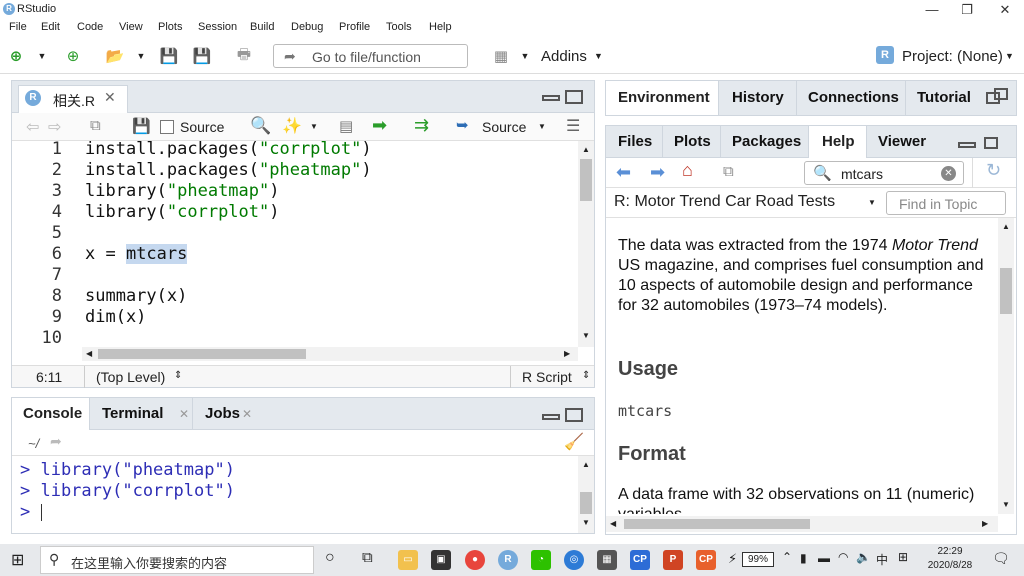  I want to click on back-arrow-icon: ⬅, so click(623, 172).